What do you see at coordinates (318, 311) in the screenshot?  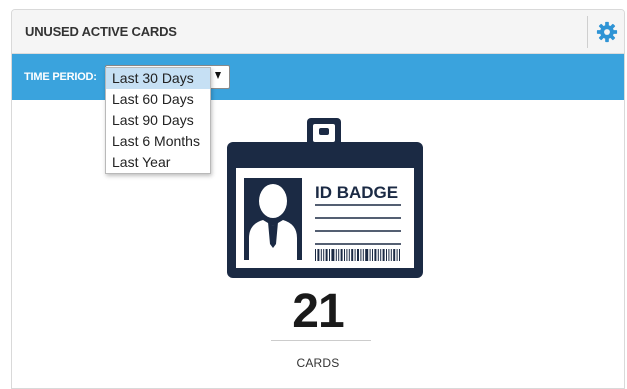 I see `unused-cards-count: 21` at bounding box center [318, 311].